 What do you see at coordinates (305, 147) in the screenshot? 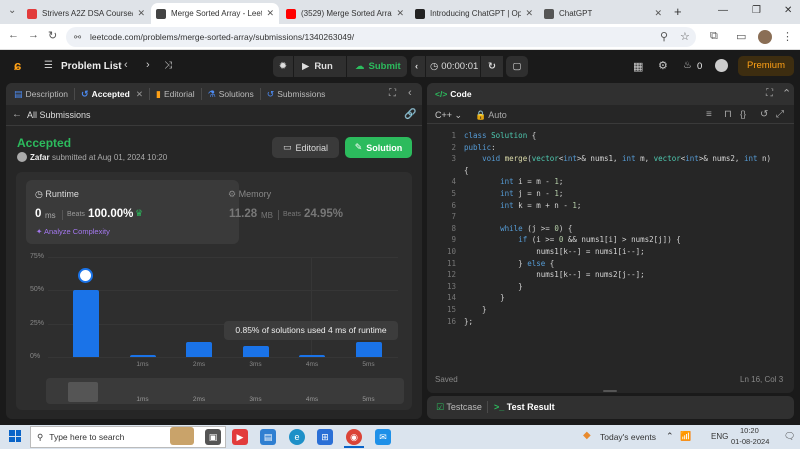
I see `editorial-button: ▭ Editorial` at bounding box center [305, 147].